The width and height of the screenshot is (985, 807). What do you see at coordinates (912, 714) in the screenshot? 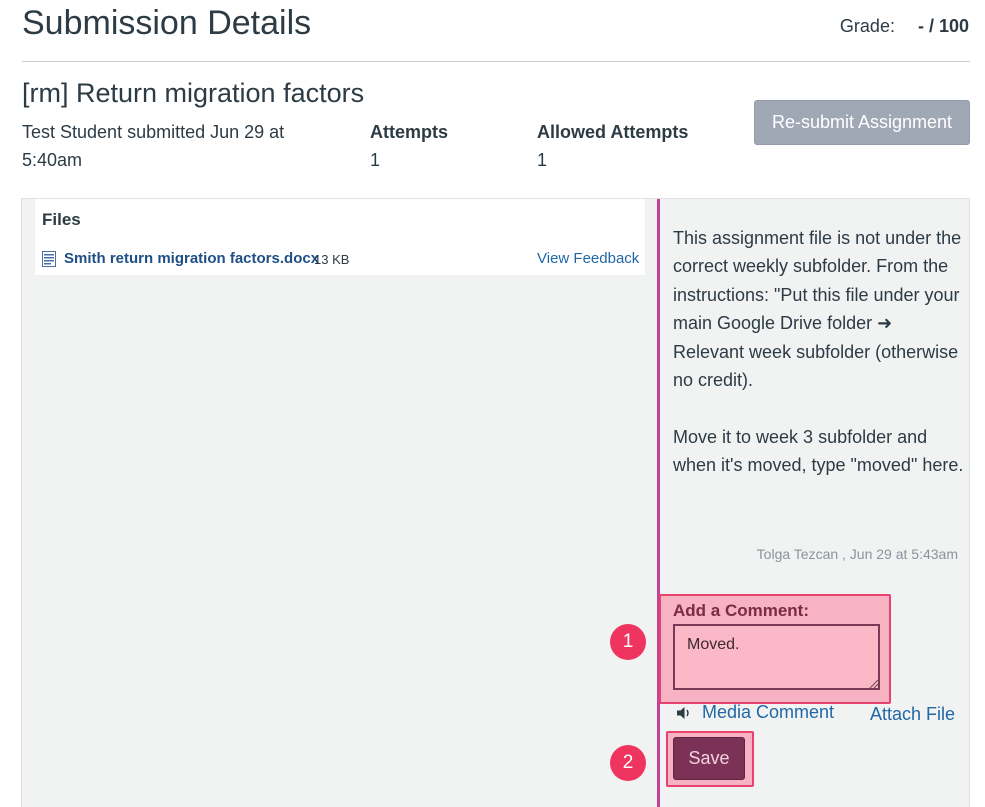
I see `attach-file-link: Attach File` at bounding box center [912, 714].